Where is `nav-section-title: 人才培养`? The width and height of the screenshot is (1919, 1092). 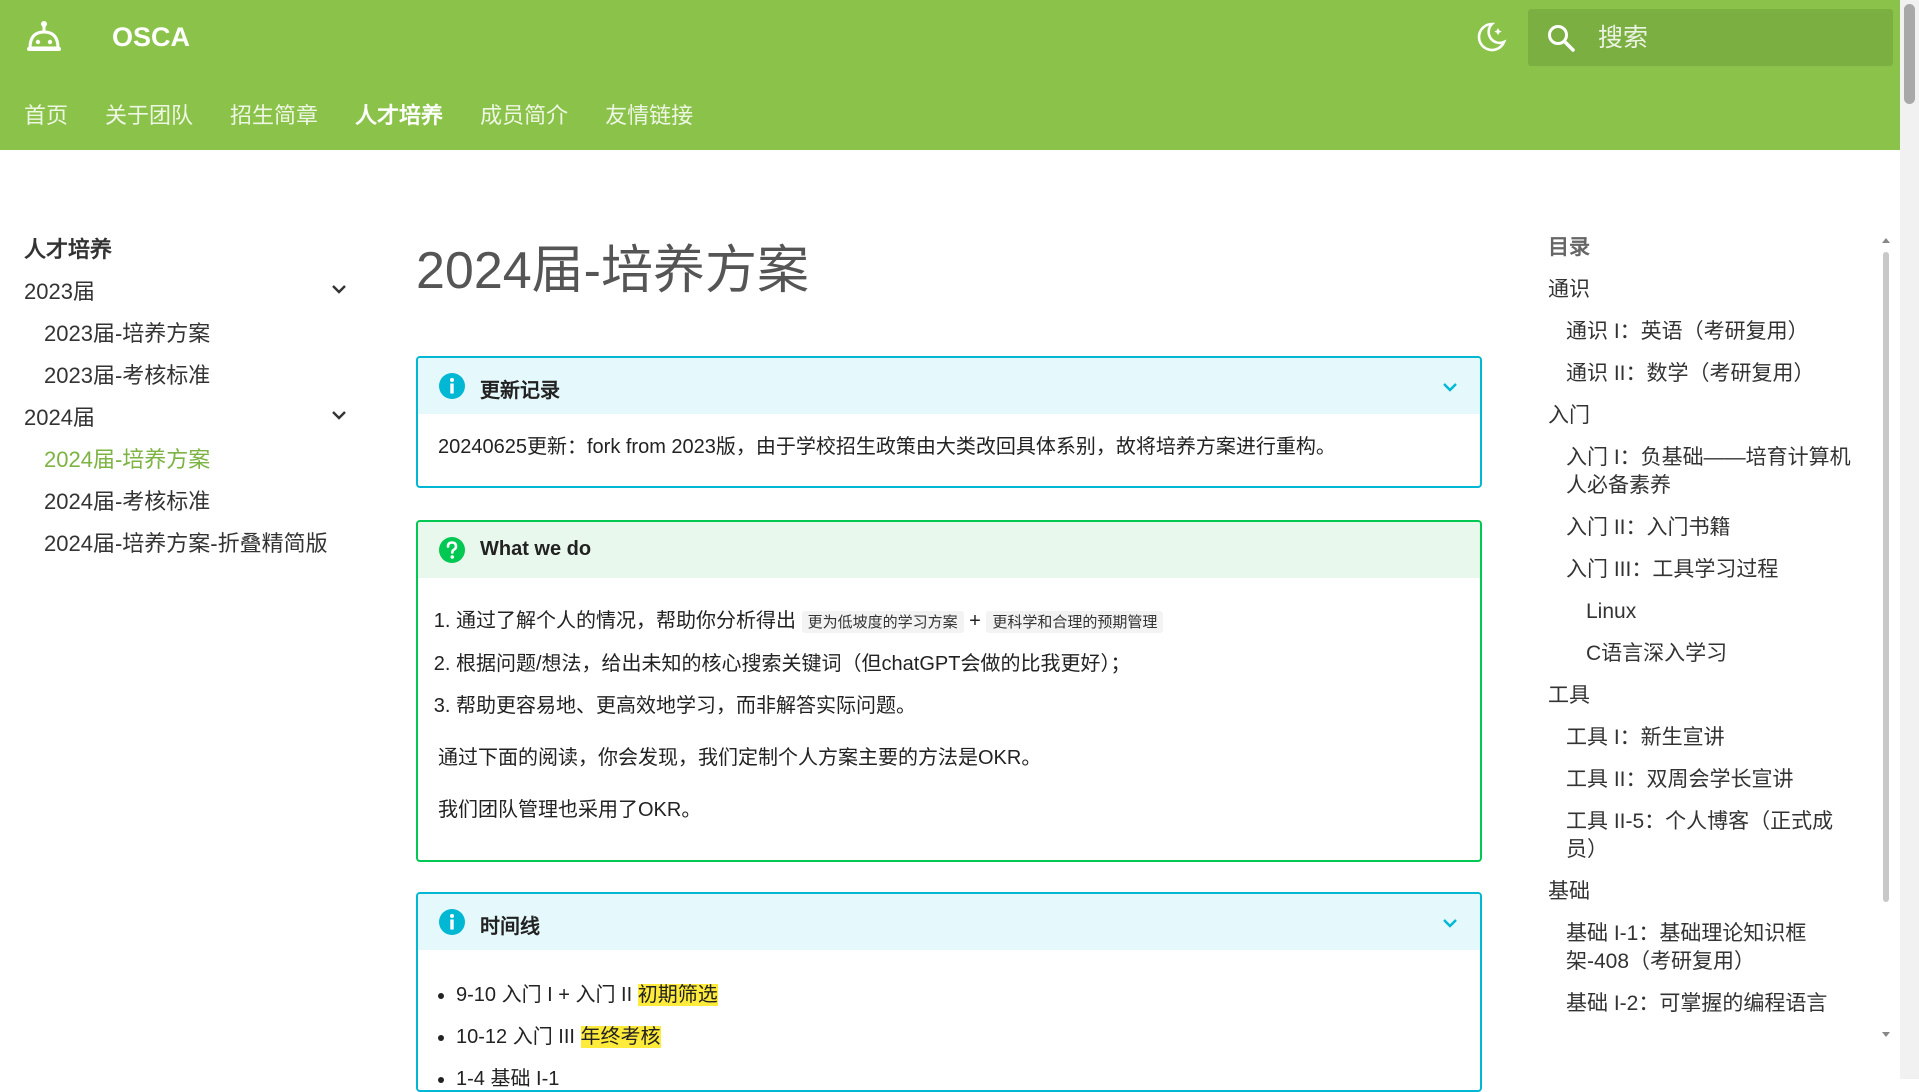 nav-section-title: 人才培养 is located at coordinates (68, 249).